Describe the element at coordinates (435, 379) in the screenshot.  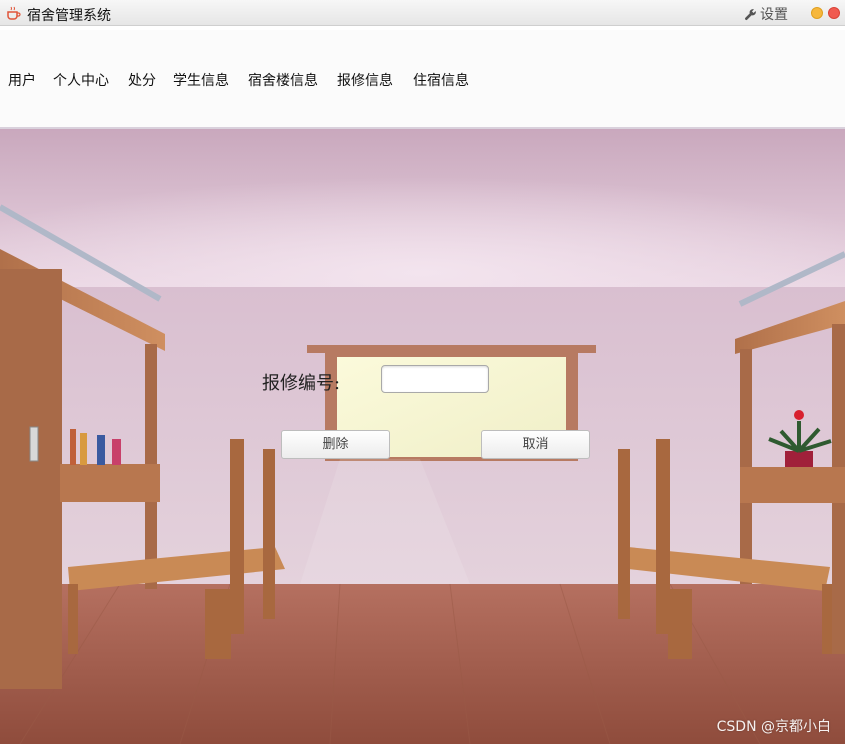
I see `repair-number-input` at that location.